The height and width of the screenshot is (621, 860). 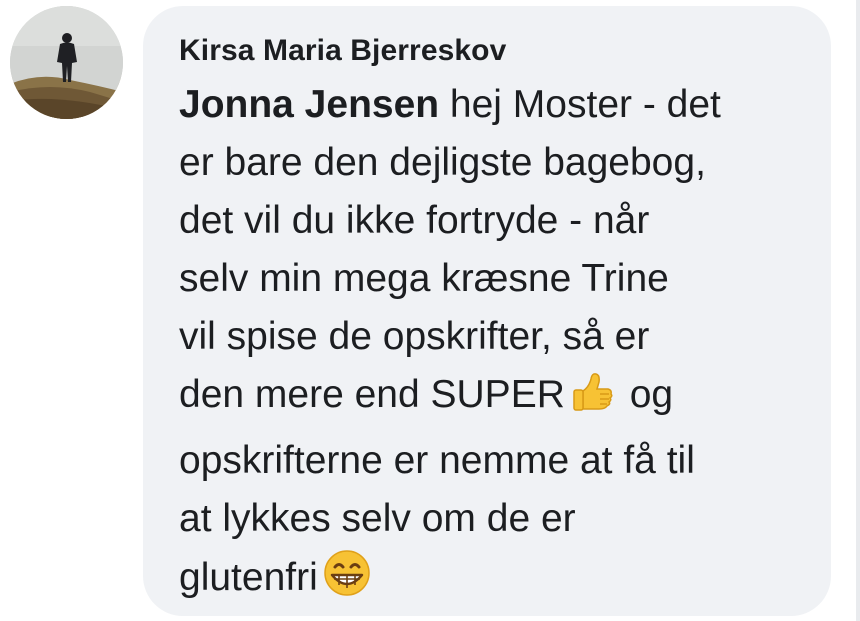 What do you see at coordinates (442, 162) in the screenshot?
I see `comment-line-2: er bare den dejligste bagebog,` at bounding box center [442, 162].